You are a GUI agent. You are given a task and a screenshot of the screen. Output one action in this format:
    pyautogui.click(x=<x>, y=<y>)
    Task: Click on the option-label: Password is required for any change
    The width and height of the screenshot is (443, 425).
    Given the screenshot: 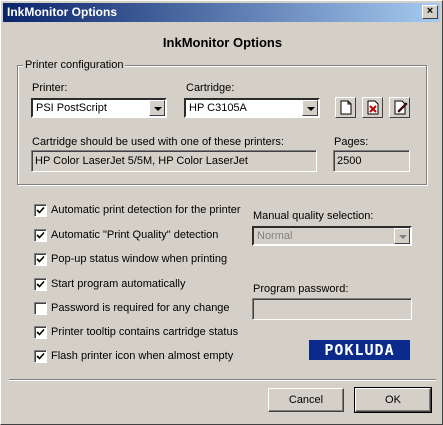 What is the action you would take?
    pyautogui.click(x=140, y=308)
    